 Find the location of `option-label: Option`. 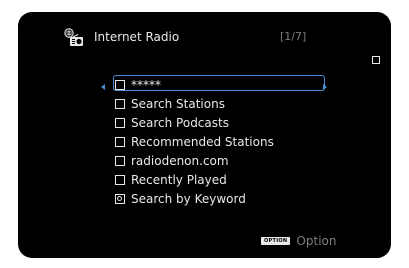

option-label: Option is located at coordinates (316, 241).